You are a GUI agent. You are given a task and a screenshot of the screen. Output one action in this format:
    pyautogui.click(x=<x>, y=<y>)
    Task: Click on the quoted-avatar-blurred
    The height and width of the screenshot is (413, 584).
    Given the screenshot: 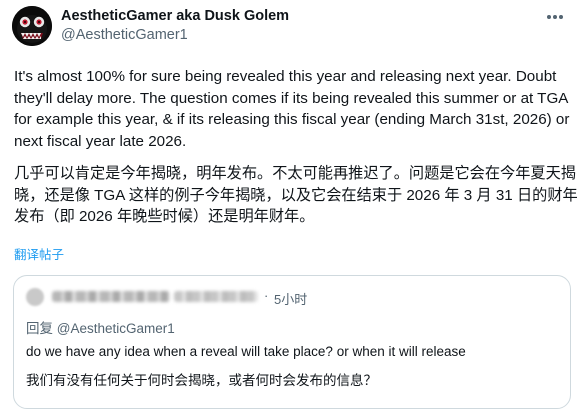 What is the action you would take?
    pyautogui.click(x=35, y=297)
    